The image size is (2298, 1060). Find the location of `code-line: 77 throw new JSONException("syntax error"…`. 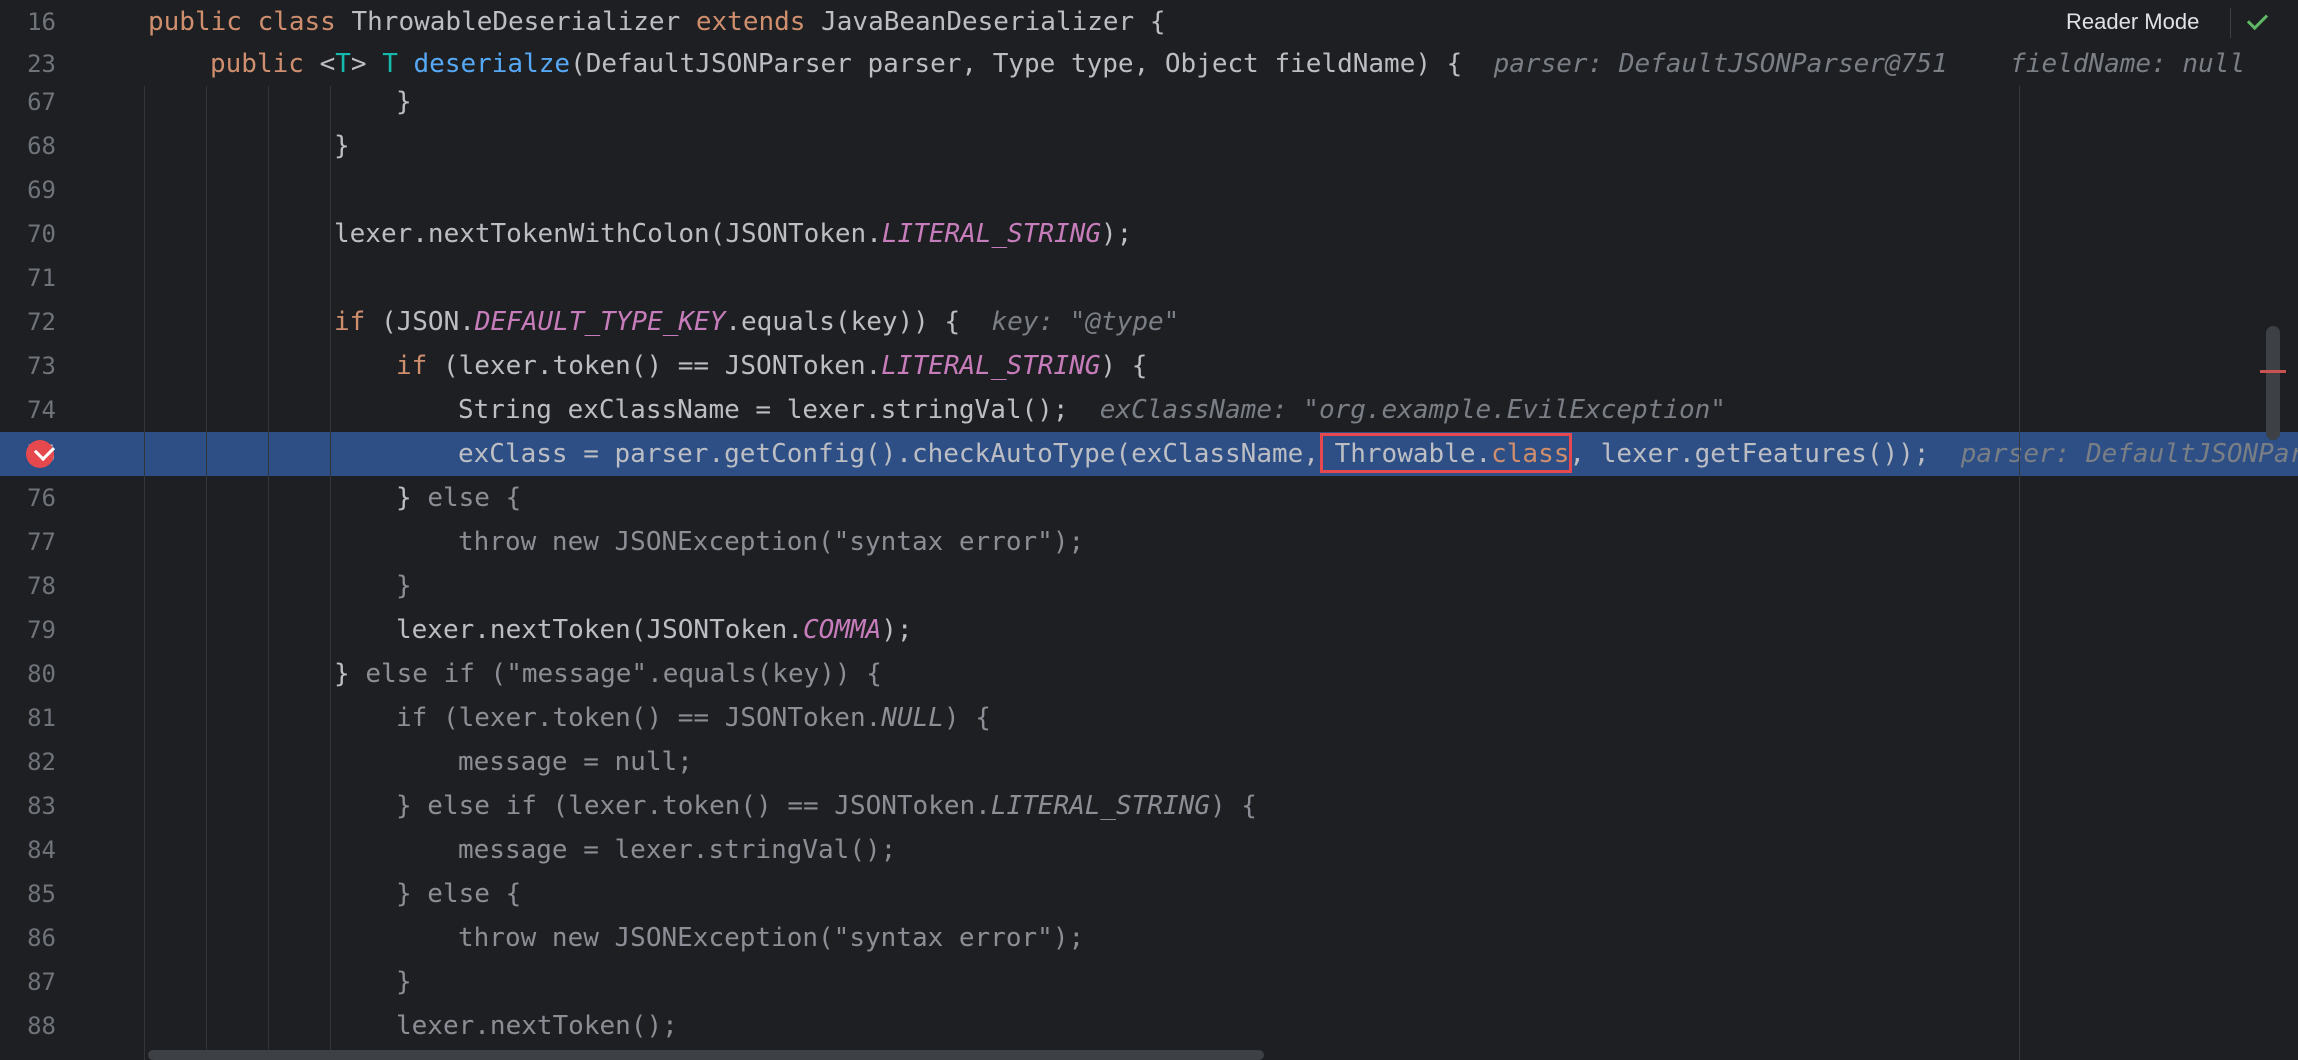

code-line: 77 throw new JSONException("syntax error"… is located at coordinates (1149, 542).